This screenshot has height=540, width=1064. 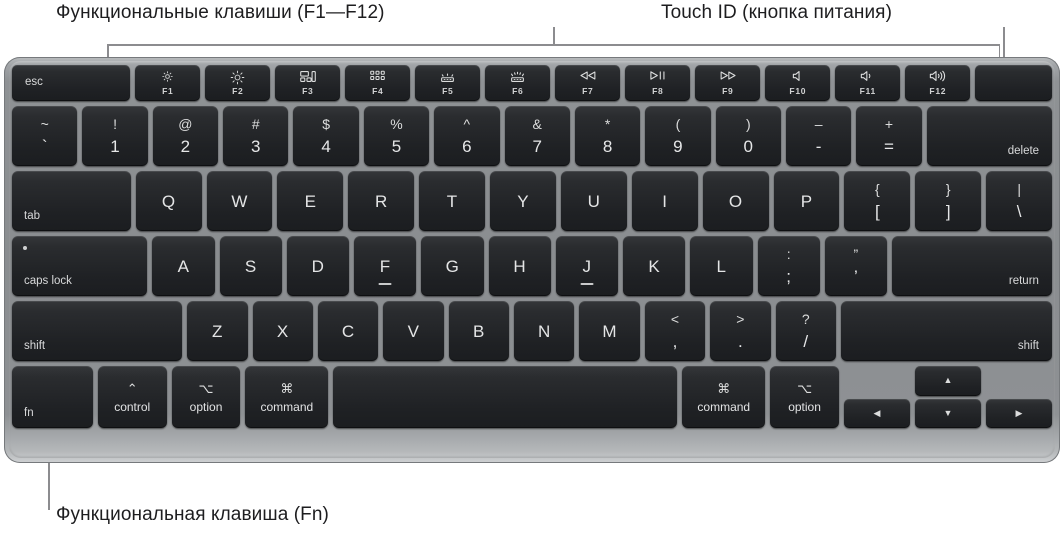 What do you see at coordinates (52, 397) in the screenshot?
I see `key-fn: fn` at bounding box center [52, 397].